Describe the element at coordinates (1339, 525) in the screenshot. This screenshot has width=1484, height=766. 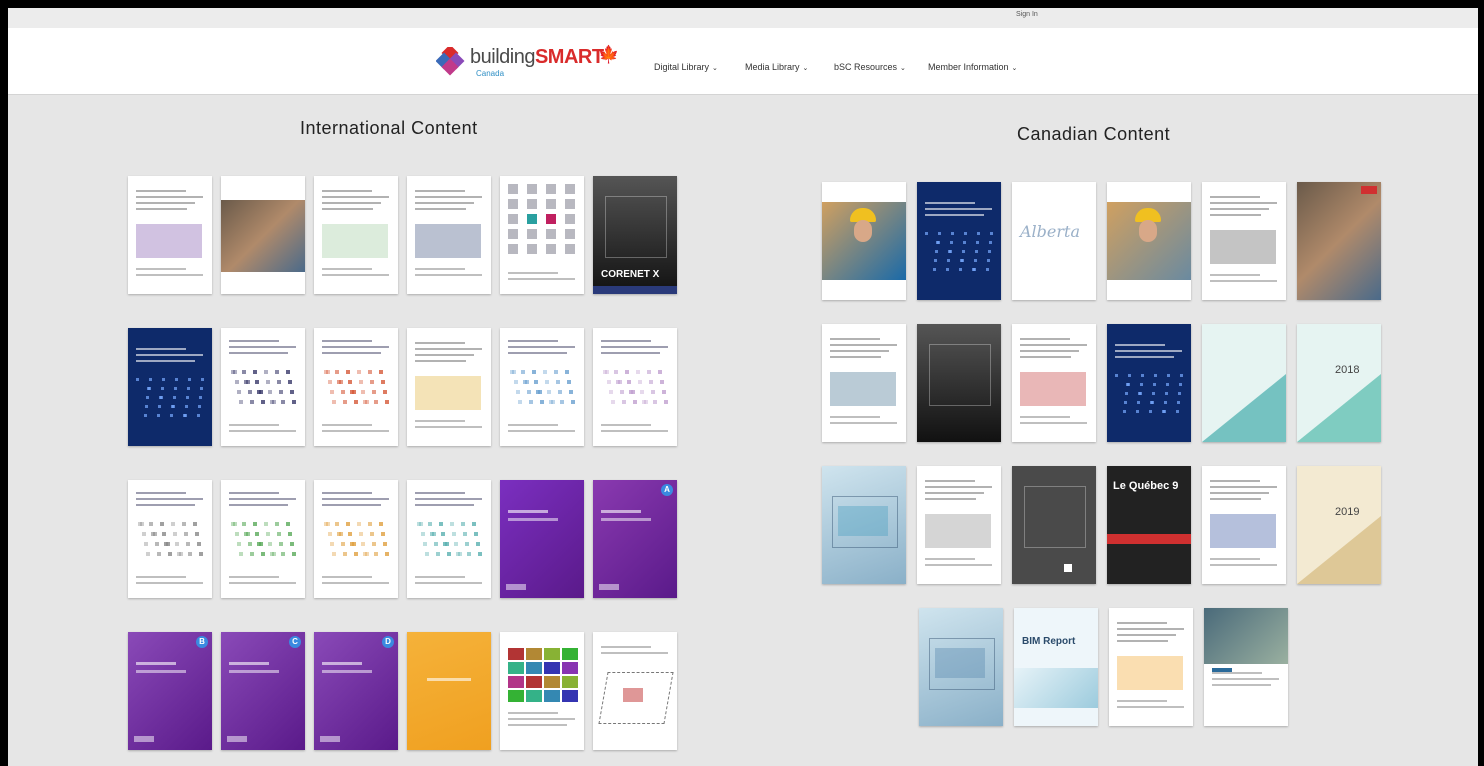
I see `document-thumbnail: 2019` at that location.